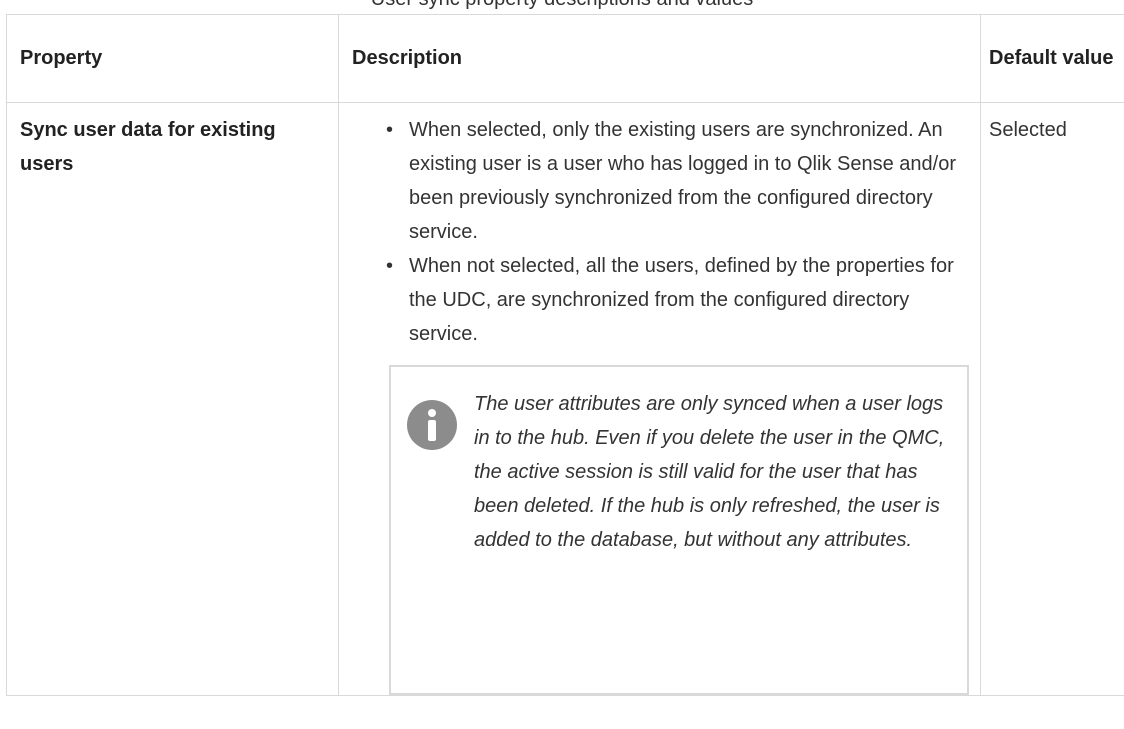 The width and height of the screenshot is (1124, 729). Describe the element at coordinates (172, 58) in the screenshot. I see `header-property: Property` at that location.